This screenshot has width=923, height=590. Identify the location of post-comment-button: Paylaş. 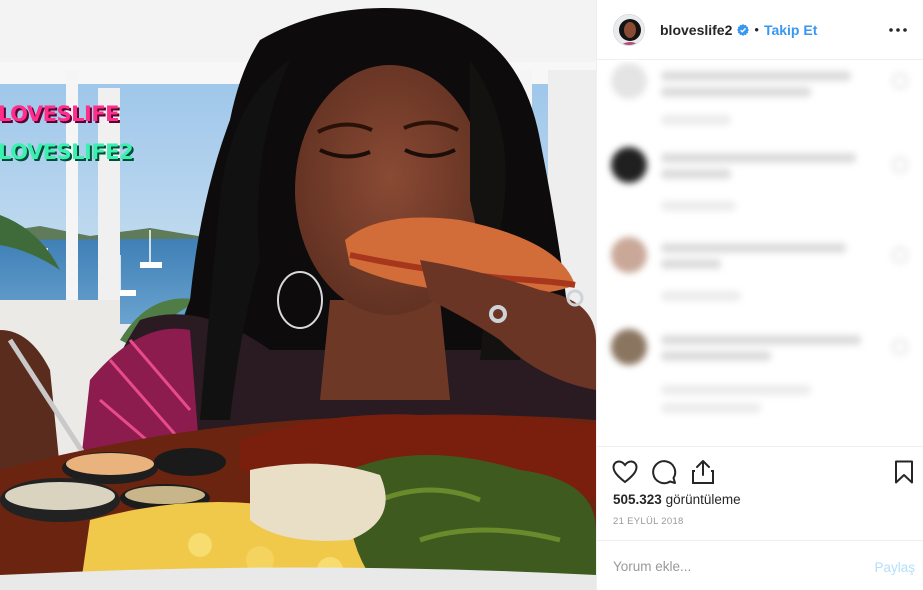
(894, 567).